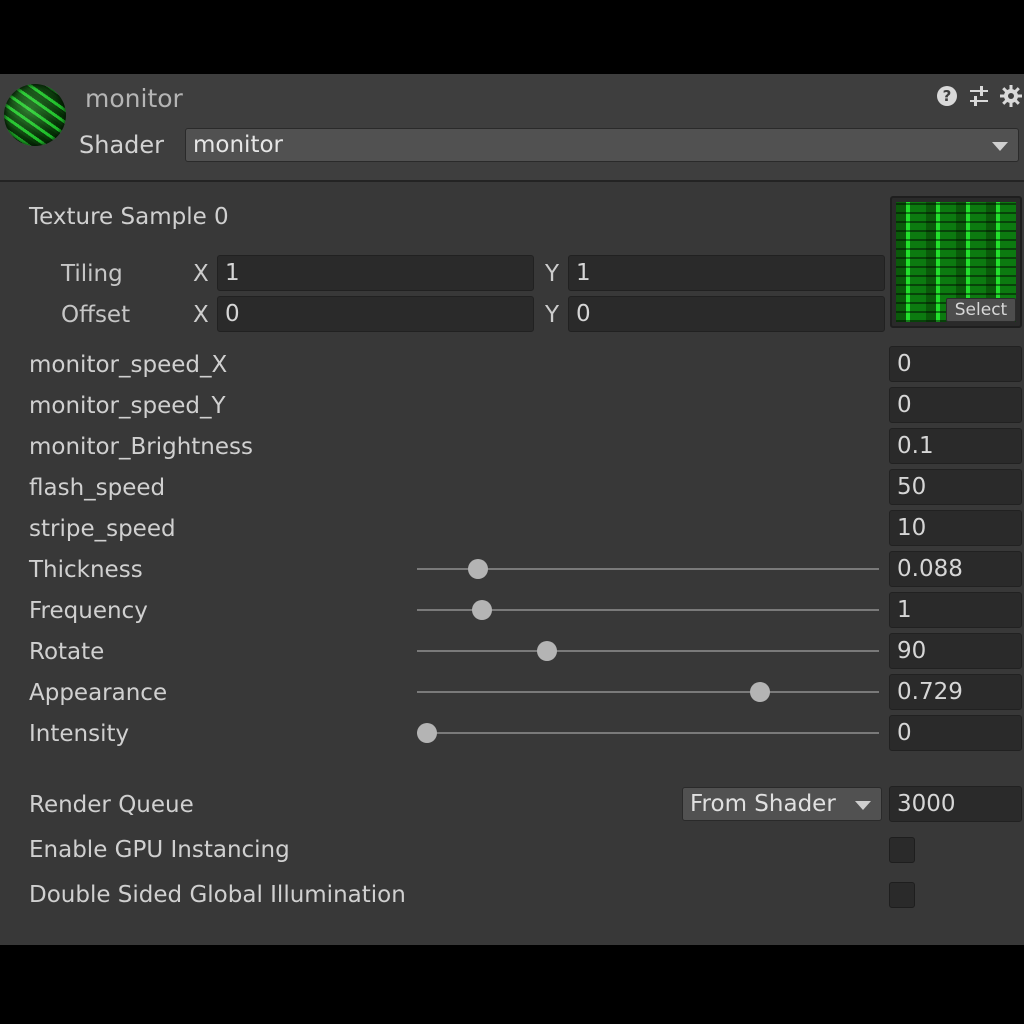 Image resolution: width=1024 pixels, height=1024 pixels. Describe the element at coordinates (648, 692) in the screenshot. I see `slider-track-appearance` at that location.